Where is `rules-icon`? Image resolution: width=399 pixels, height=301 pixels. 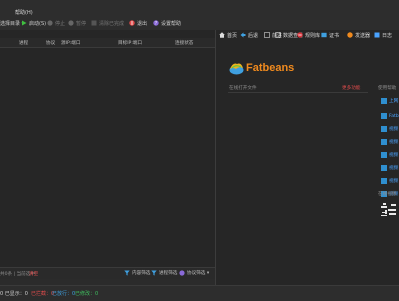 rules-icon is located at coordinates (300, 35).